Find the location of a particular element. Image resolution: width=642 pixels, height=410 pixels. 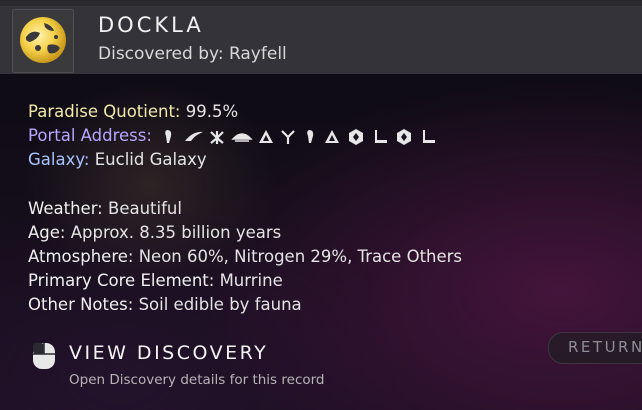

portal-address-label: Portal Address: is located at coordinates (90, 135).